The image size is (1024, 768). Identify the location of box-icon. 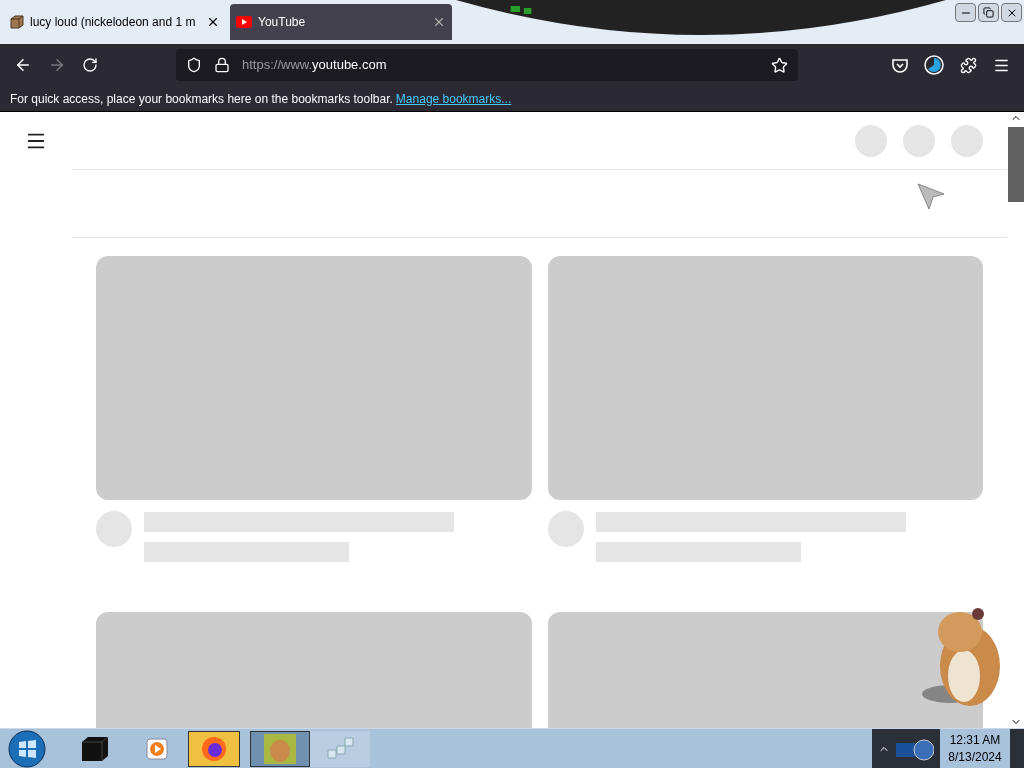
(17, 22).